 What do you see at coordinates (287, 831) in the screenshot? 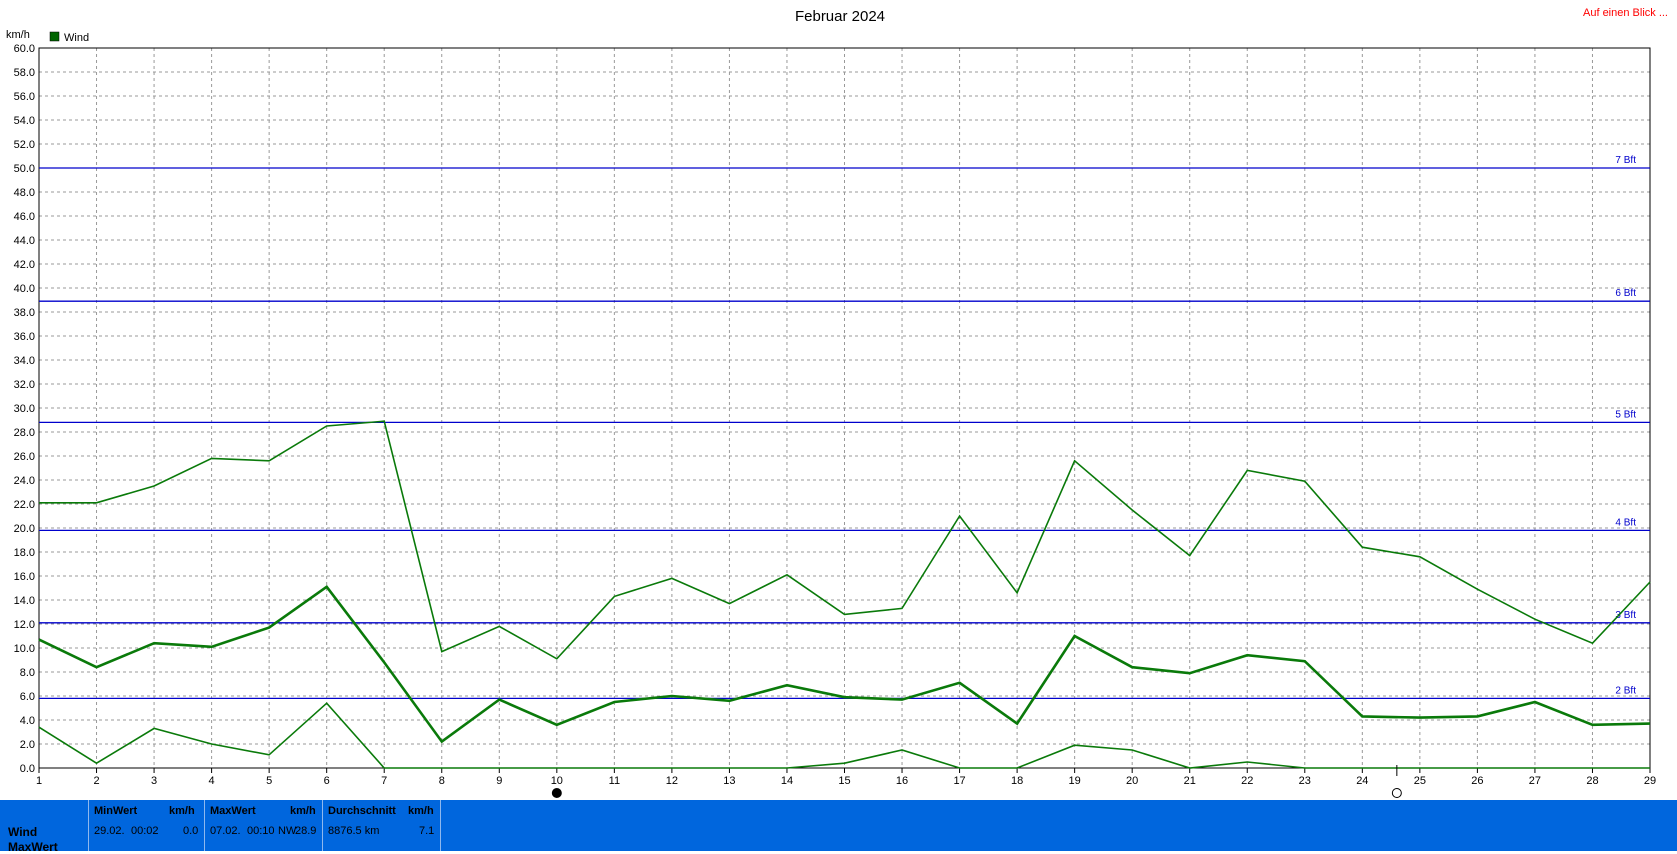
I see `max-direction: NW` at bounding box center [287, 831].